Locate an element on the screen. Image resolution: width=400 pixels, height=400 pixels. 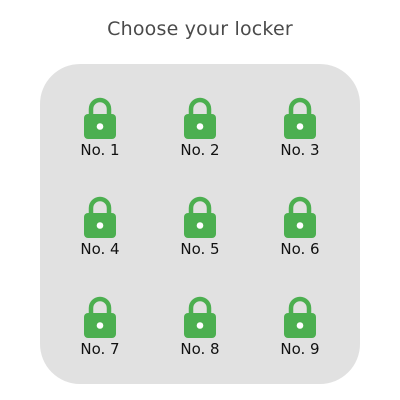
locker-label: No. 9 is located at coordinates (300, 349).